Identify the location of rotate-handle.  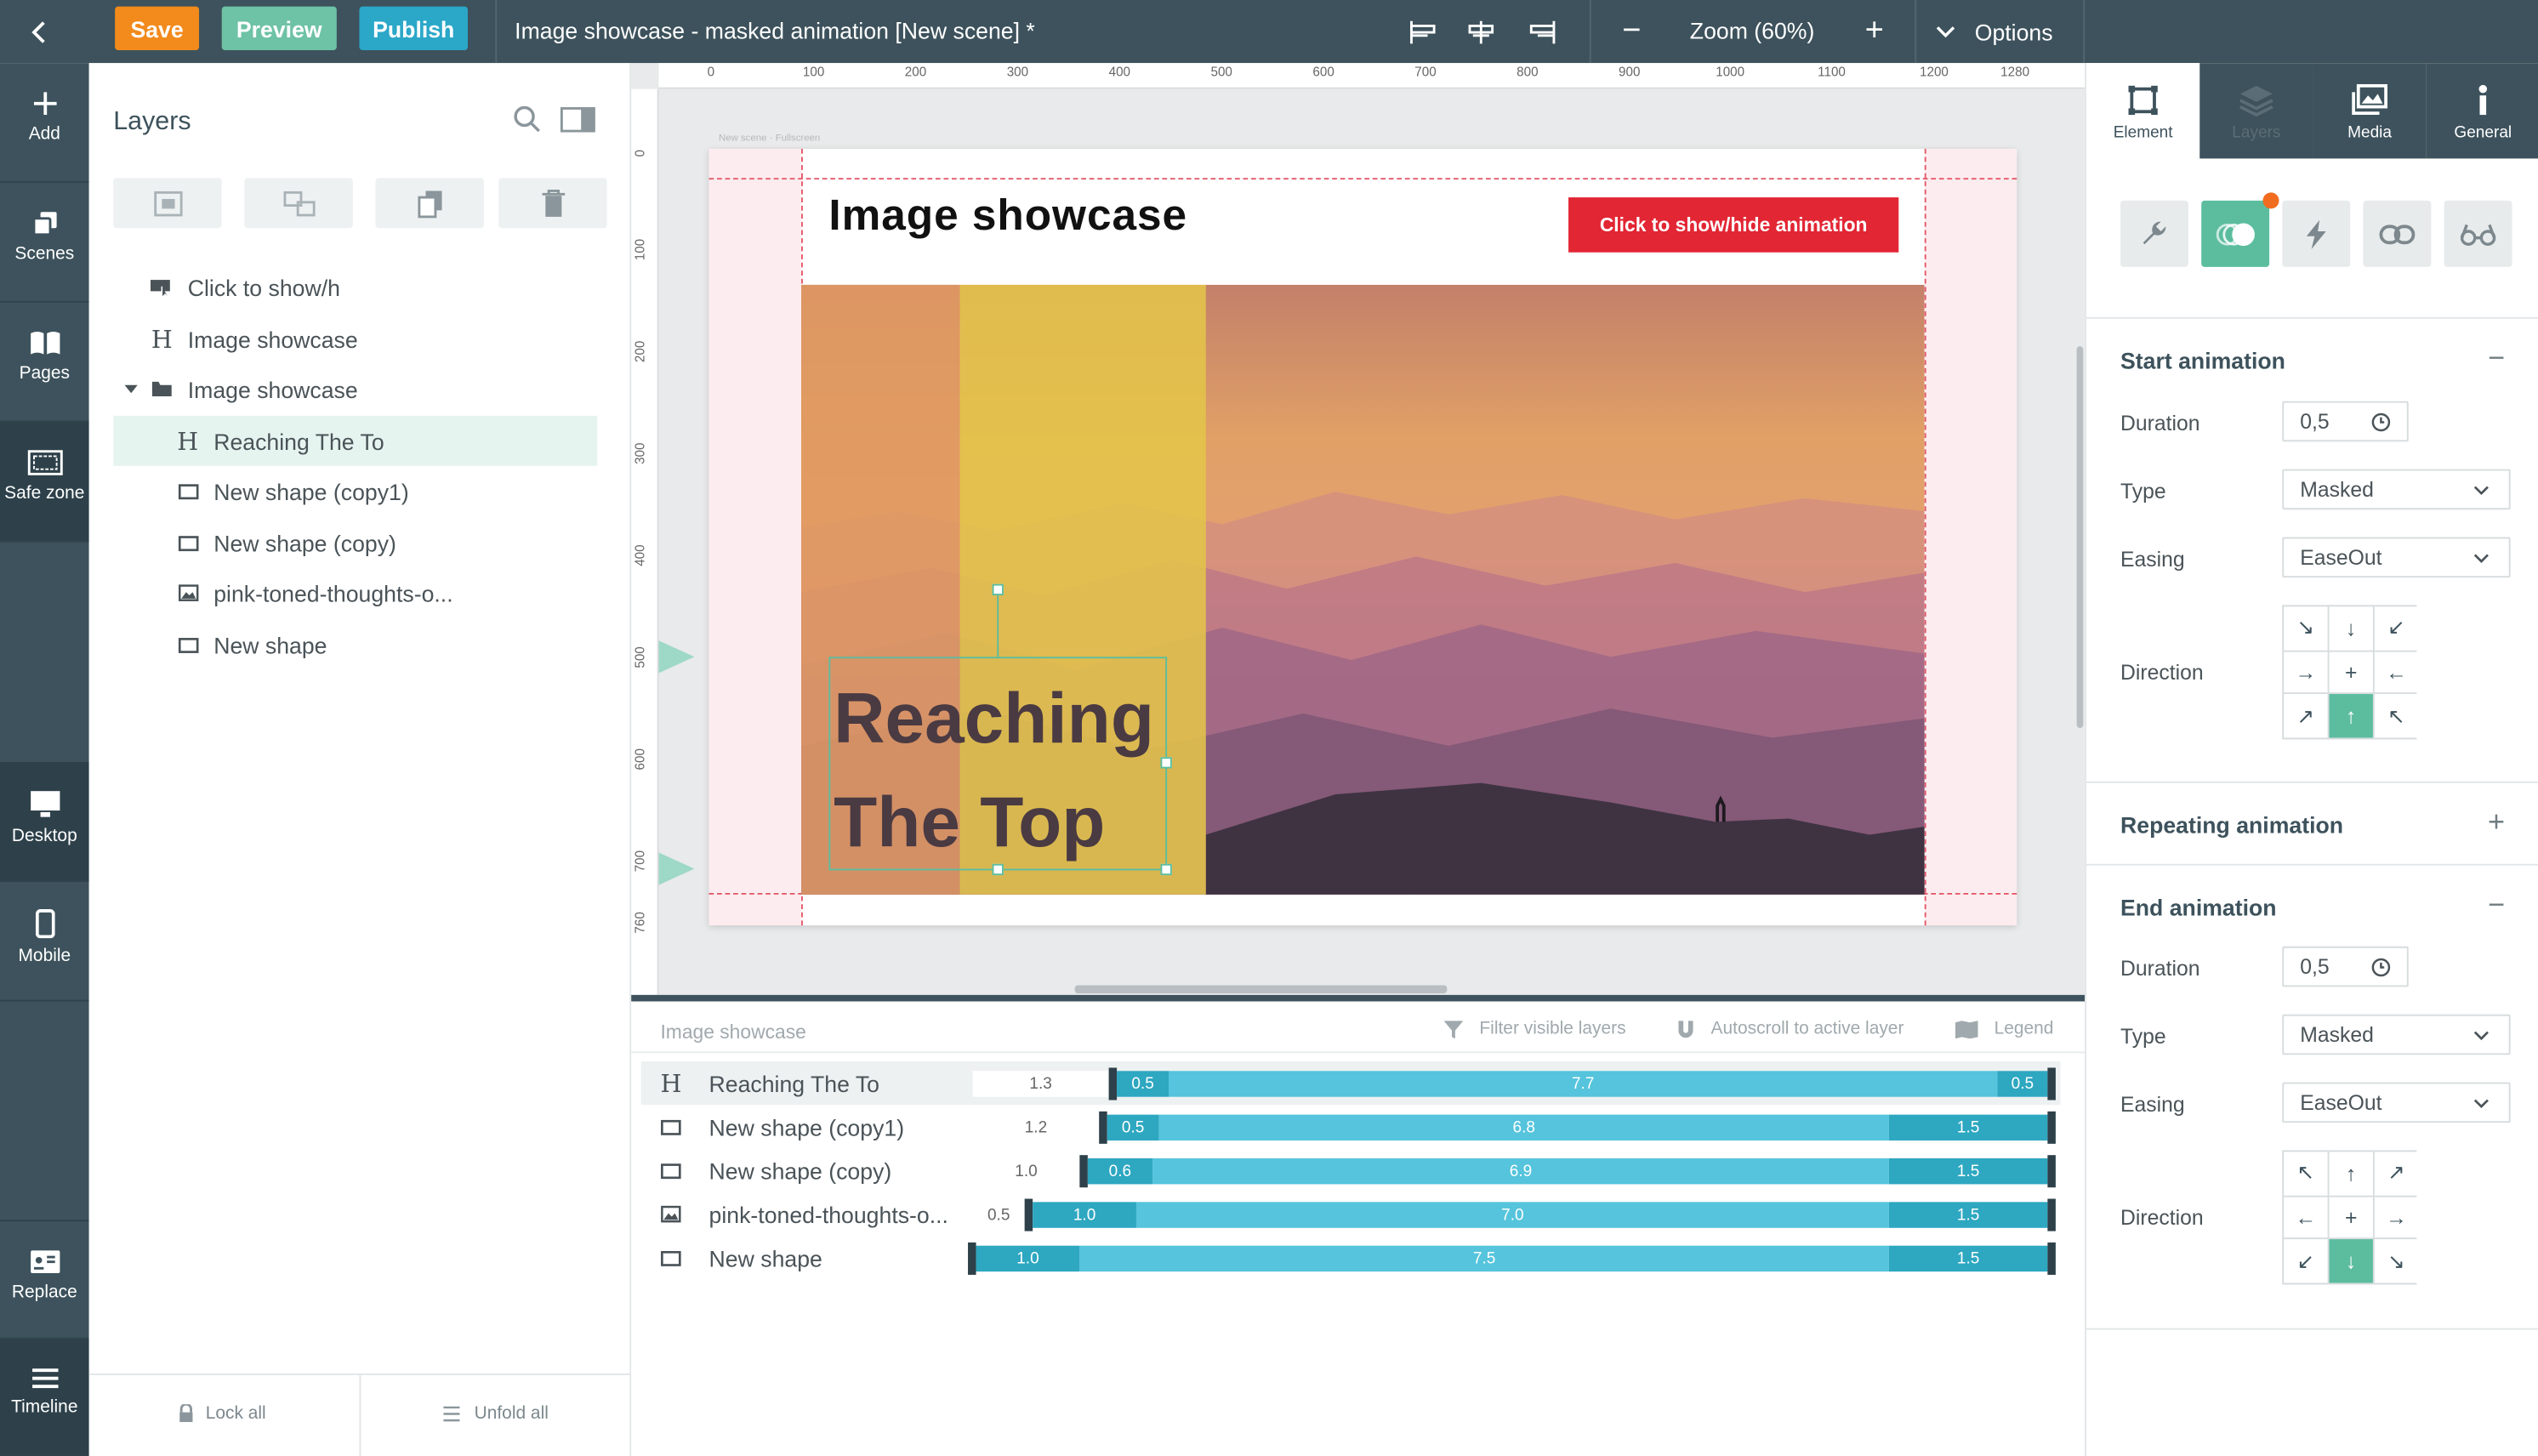
(998, 589).